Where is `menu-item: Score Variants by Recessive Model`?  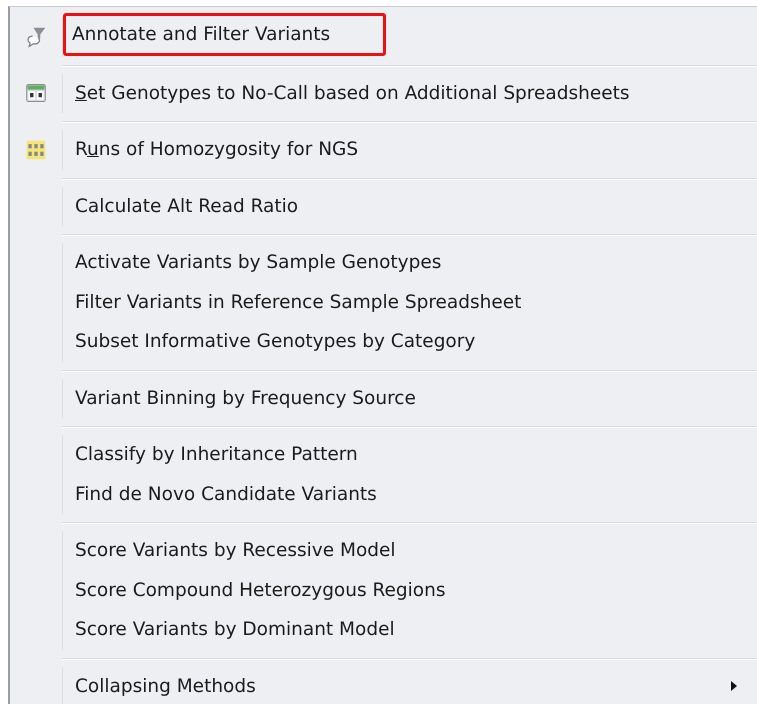 menu-item: Score Variants by Recessive Model is located at coordinates (410, 550).